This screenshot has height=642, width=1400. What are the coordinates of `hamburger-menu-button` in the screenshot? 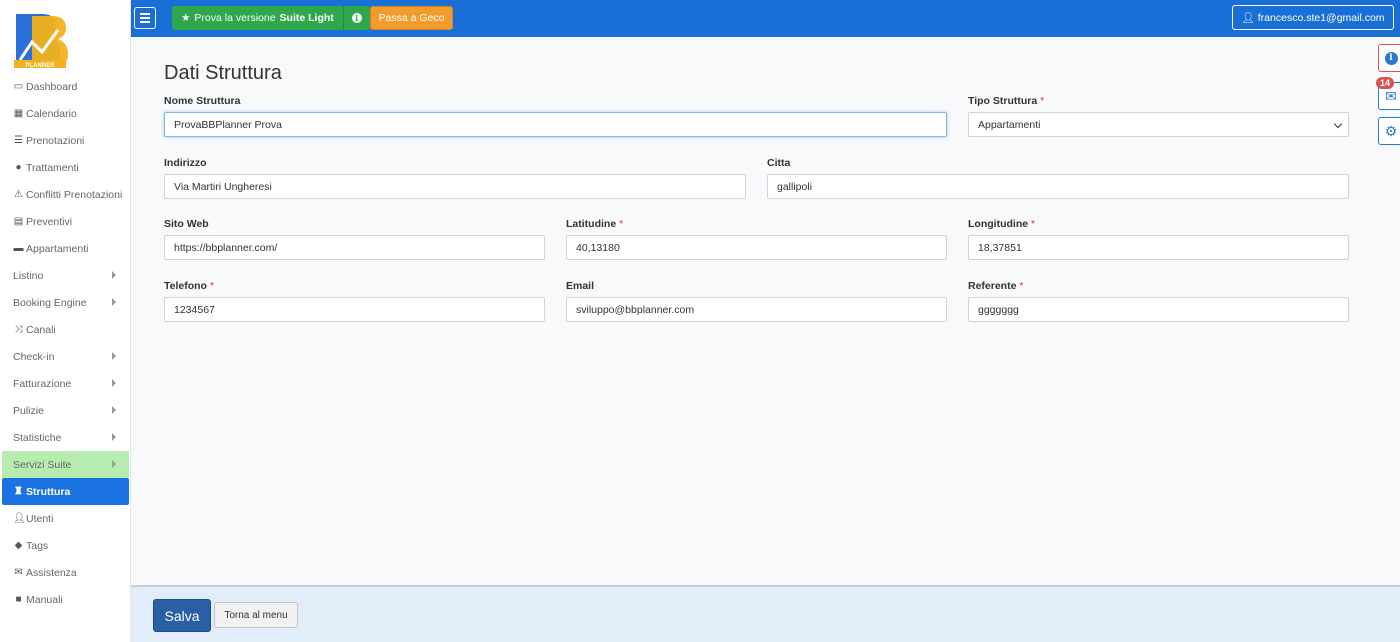 It's located at (145, 18).